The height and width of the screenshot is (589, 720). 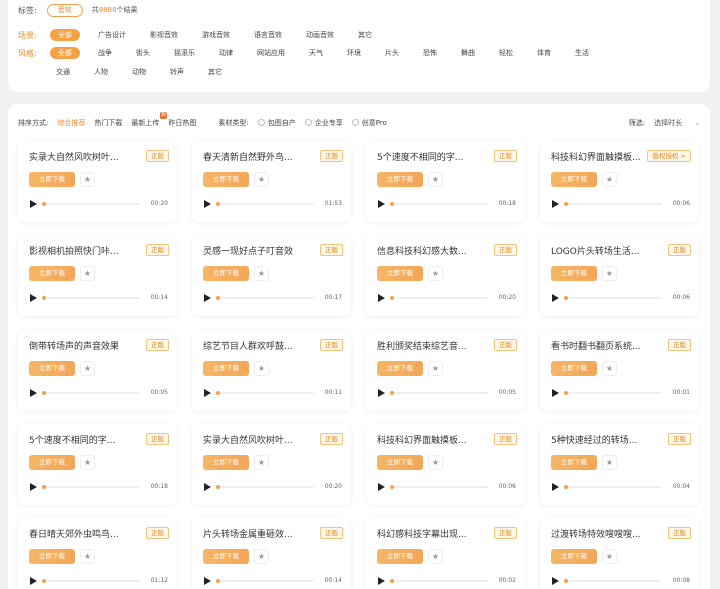 What do you see at coordinates (445, 553) in the screenshot?
I see `sound-card: 科幻感科技字幕出现... 正版 立即下载 ★ 00:02` at bounding box center [445, 553].